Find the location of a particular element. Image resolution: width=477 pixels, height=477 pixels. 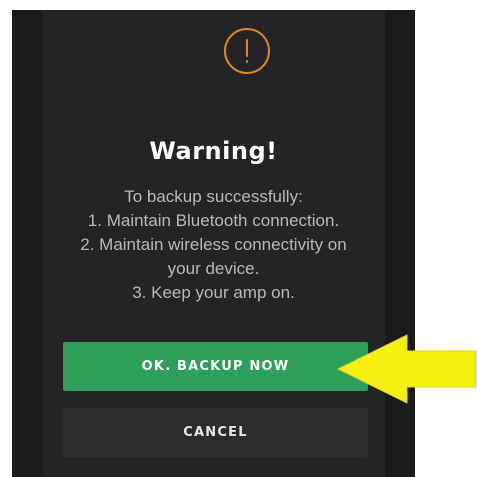

yellow-arrow-shape is located at coordinates (406, 369).